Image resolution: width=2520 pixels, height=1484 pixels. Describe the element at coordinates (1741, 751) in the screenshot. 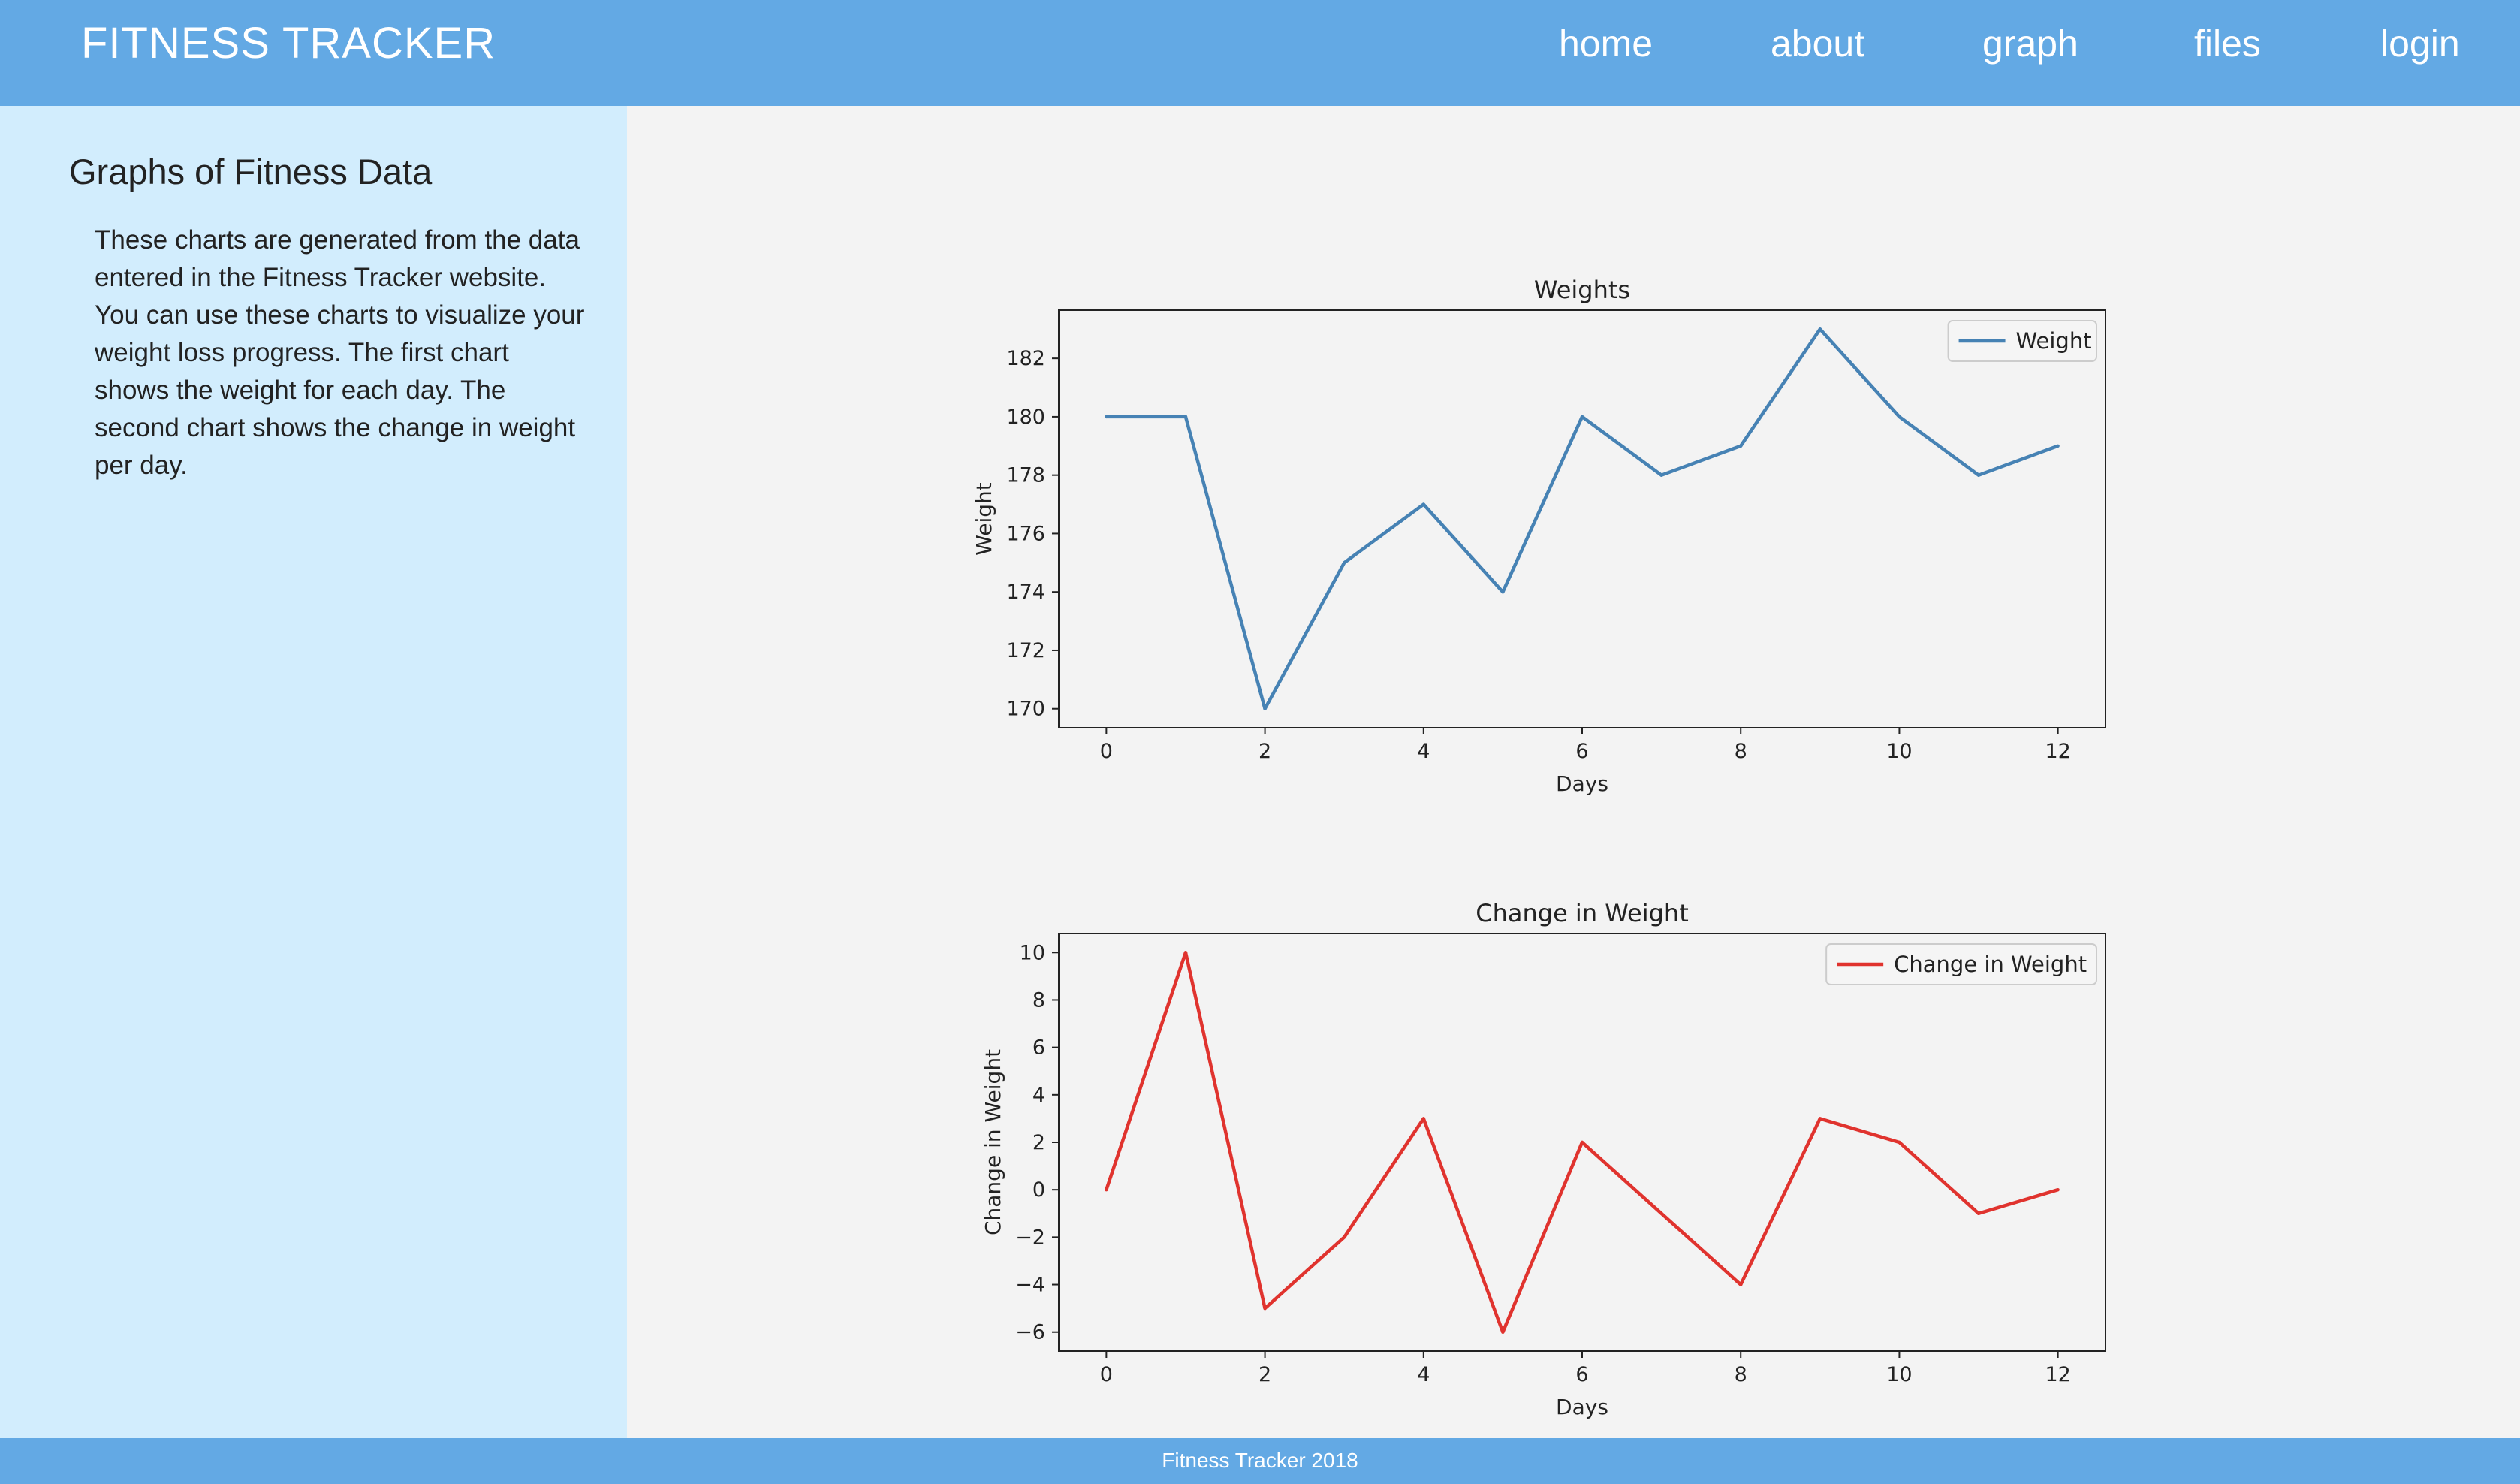

I see `weights-x-tick-label: 8` at that location.